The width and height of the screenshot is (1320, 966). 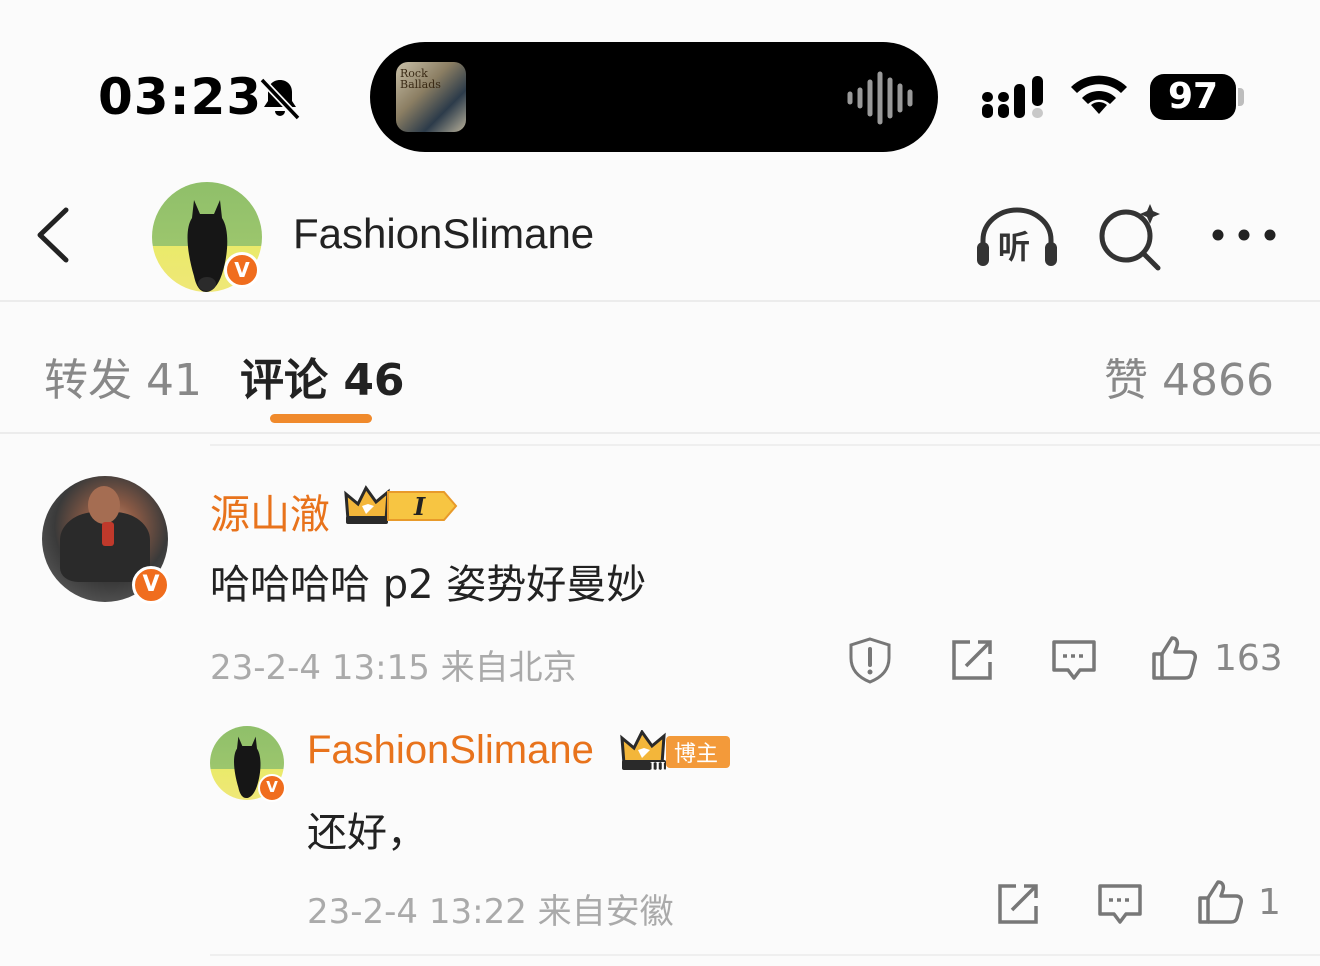 What do you see at coordinates (321, 418) in the screenshot?
I see `active-tab-indicator` at bounding box center [321, 418].